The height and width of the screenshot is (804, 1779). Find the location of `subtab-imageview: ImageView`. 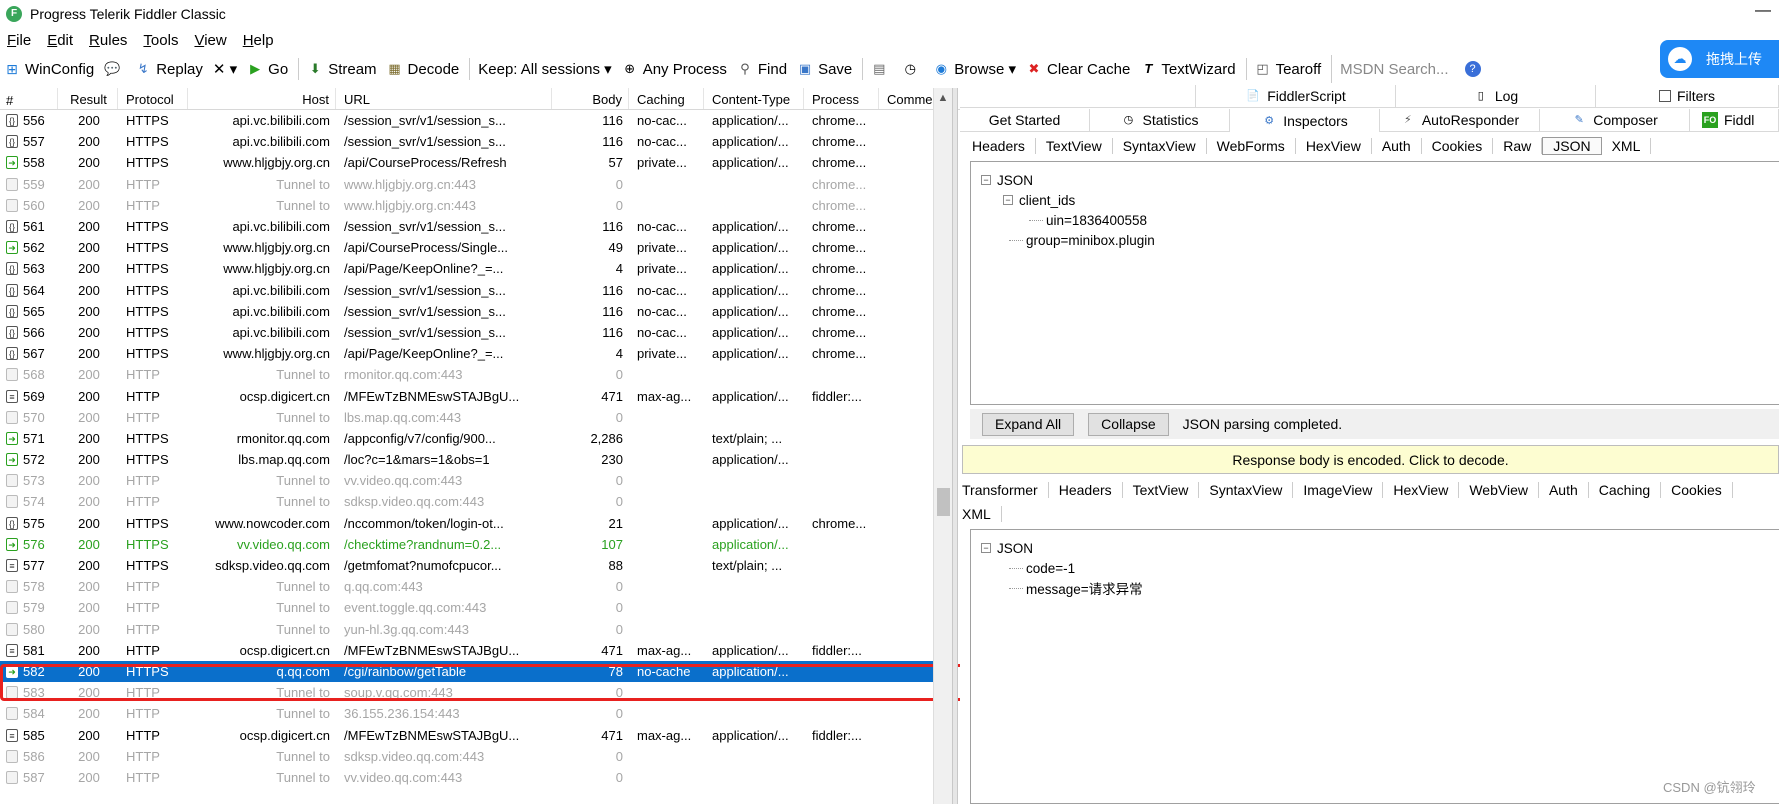

subtab-imageview: ImageView is located at coordinates (1338, 490).